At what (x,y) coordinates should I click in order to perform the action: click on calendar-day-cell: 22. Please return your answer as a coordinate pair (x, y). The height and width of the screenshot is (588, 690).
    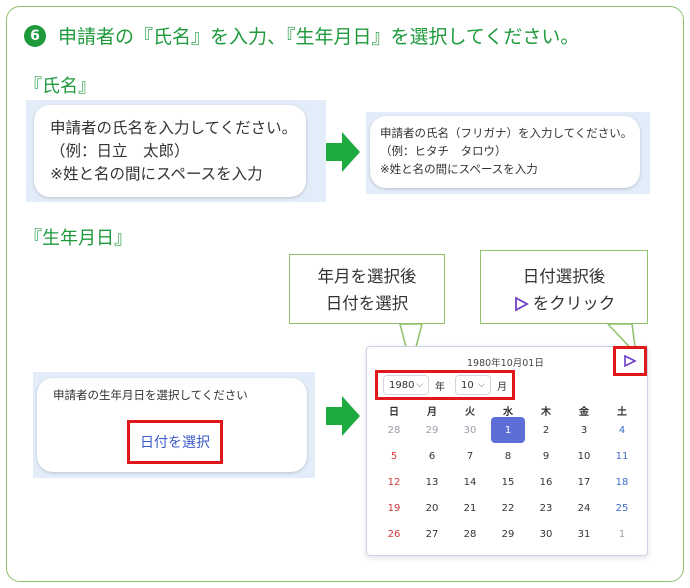
    Looking at the image, I should click on (508, 508).